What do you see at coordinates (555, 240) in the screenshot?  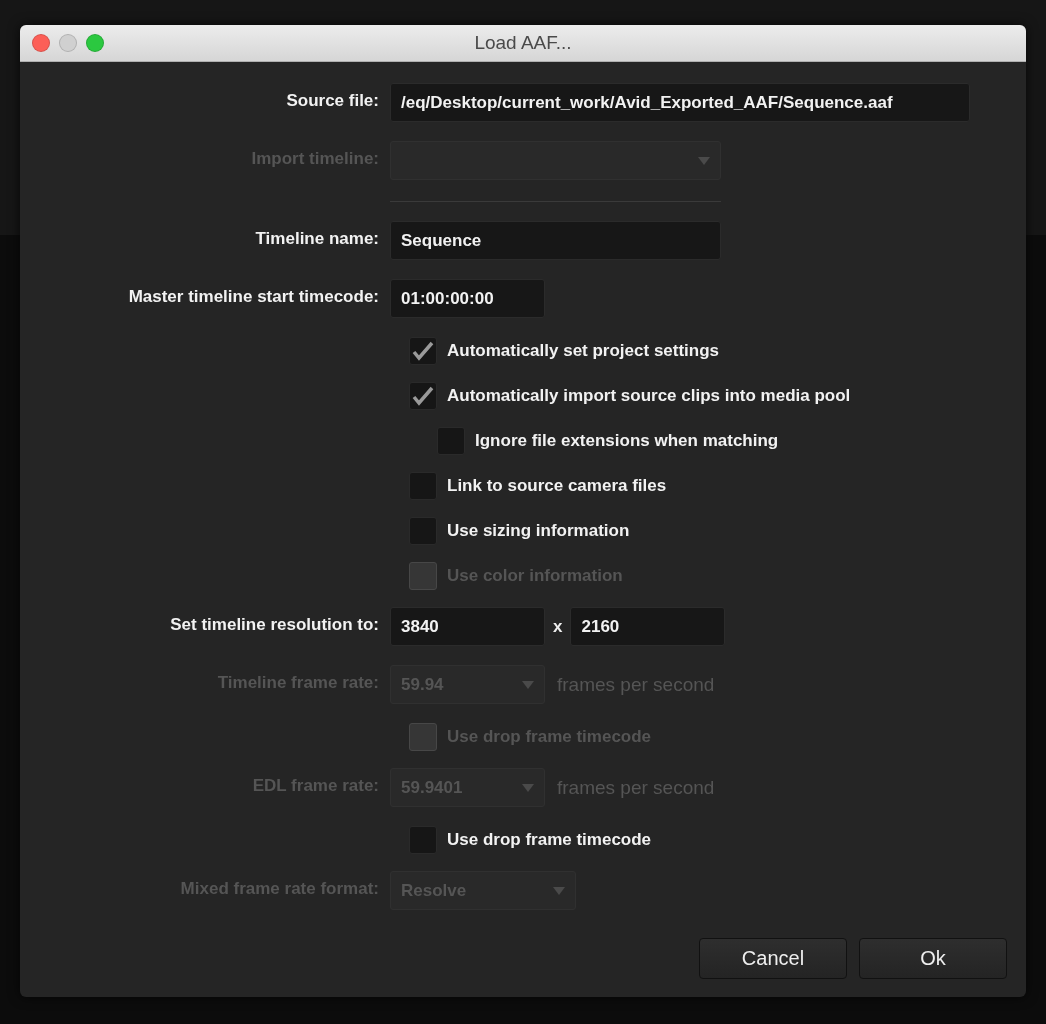 I see `input-field: Sequence` at bounding box center [555, 240].